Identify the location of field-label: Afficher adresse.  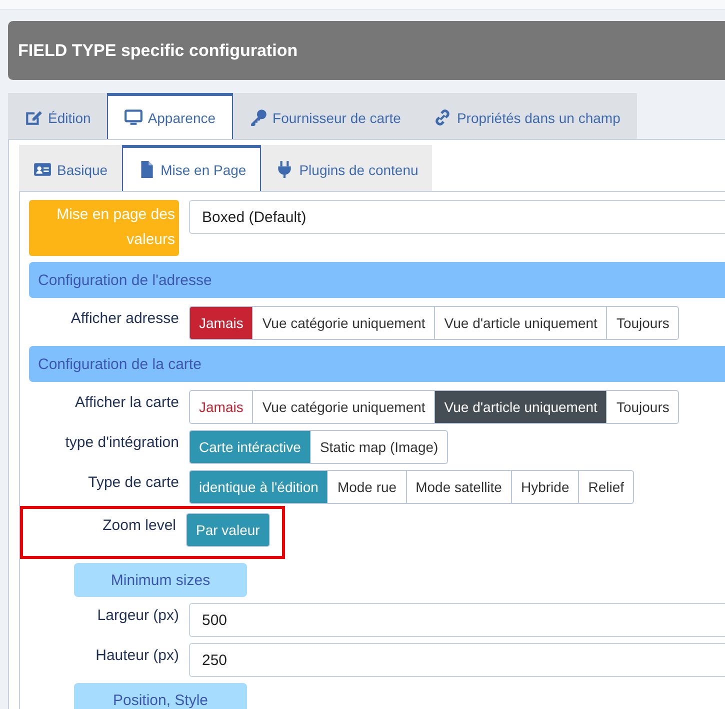
(124, 319).